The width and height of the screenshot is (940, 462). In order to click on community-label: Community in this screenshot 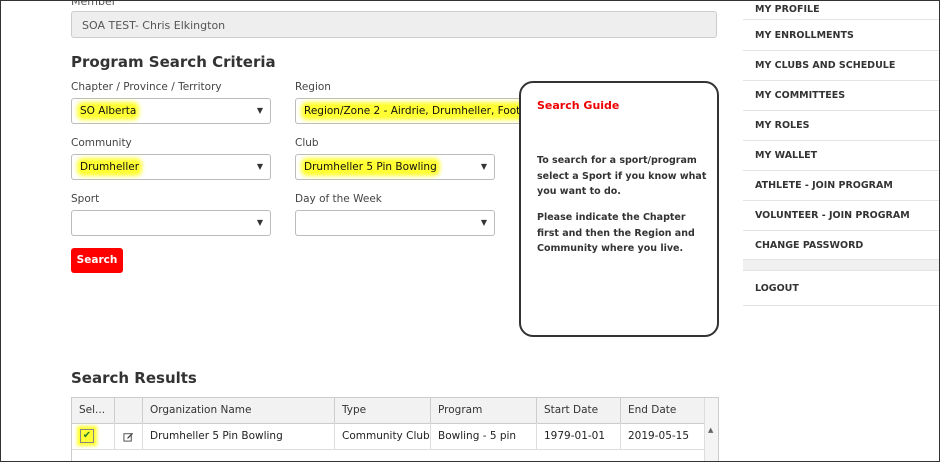, I will do `click(101, 143)`.